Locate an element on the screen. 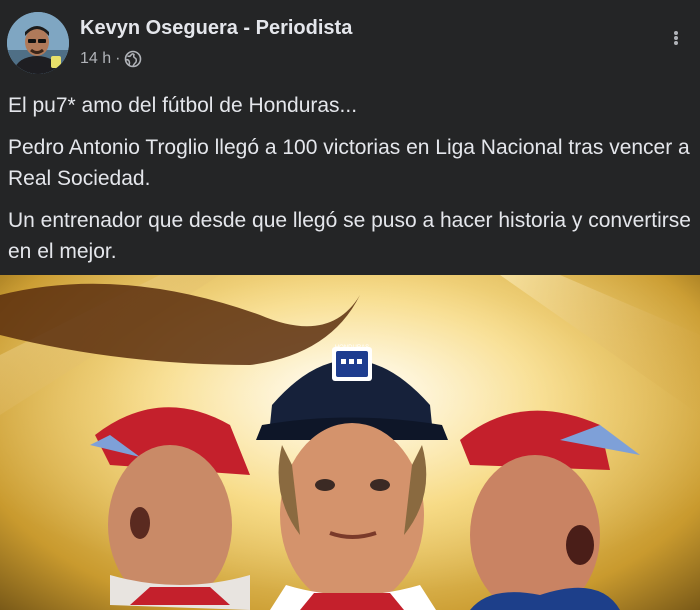  cap-text: HONDURAS is located at coordinates (352, 348).